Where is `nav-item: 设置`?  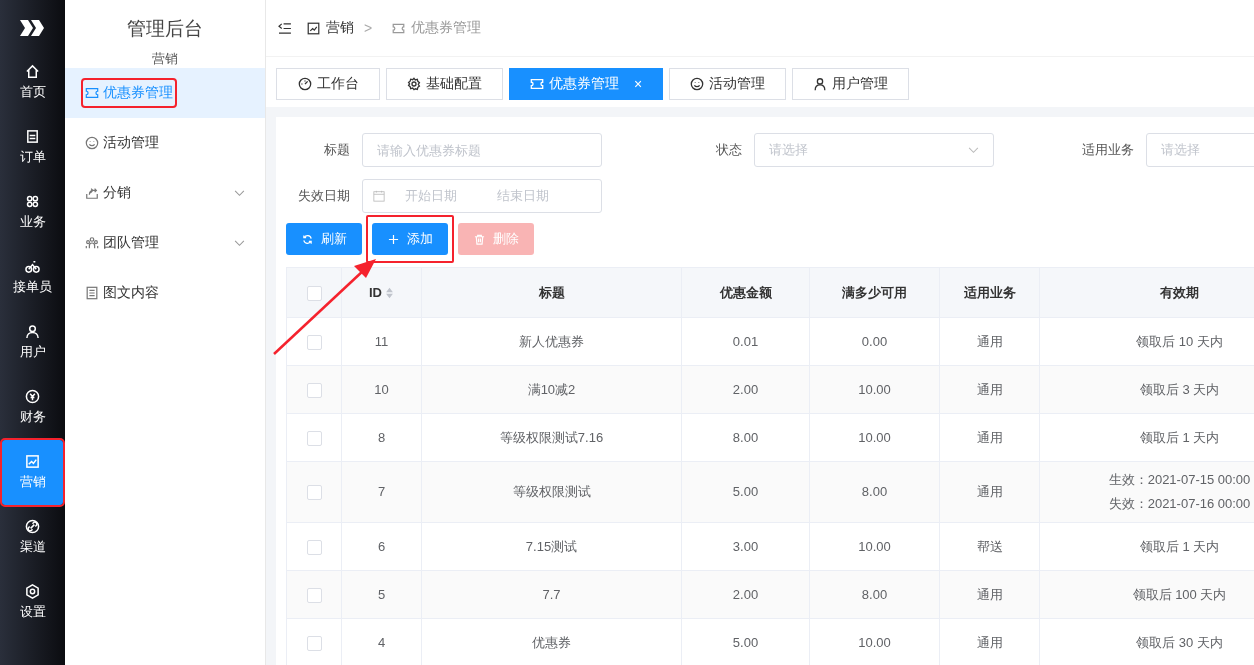
nav-item: 设置 is located at coordinates (32, 602).